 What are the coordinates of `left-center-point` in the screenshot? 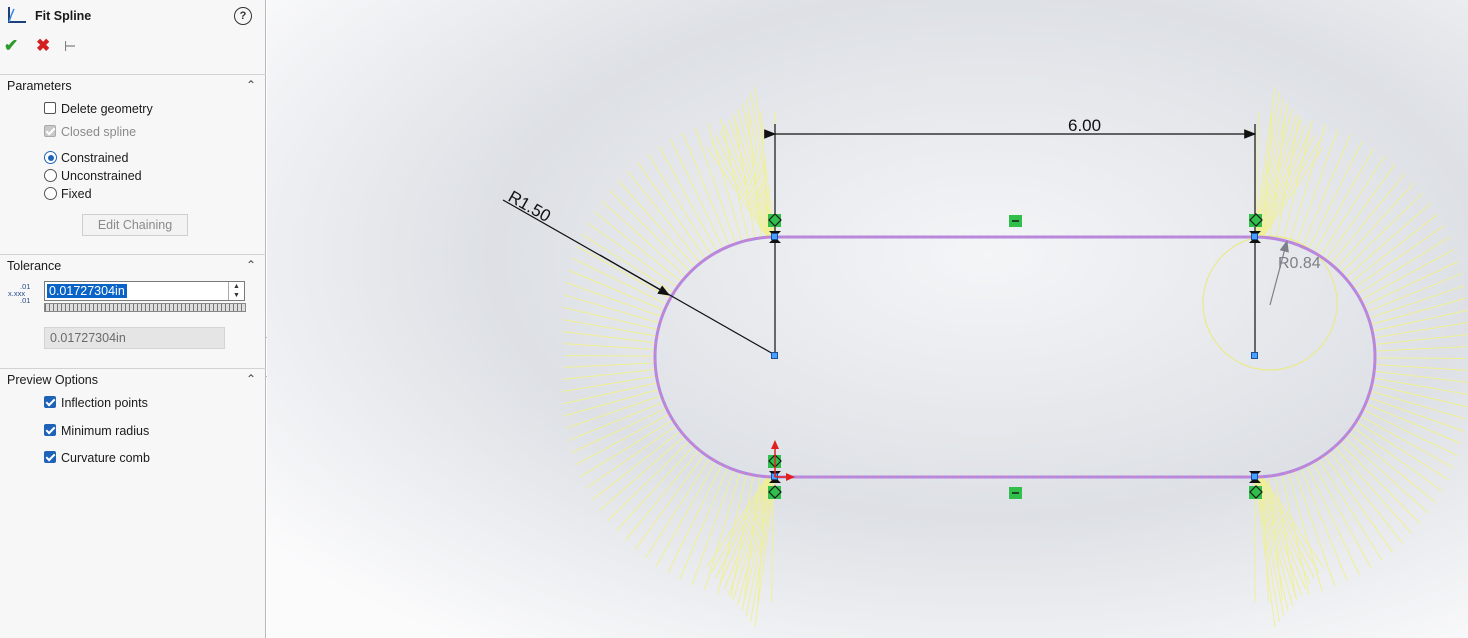 It's located at (774, 355).